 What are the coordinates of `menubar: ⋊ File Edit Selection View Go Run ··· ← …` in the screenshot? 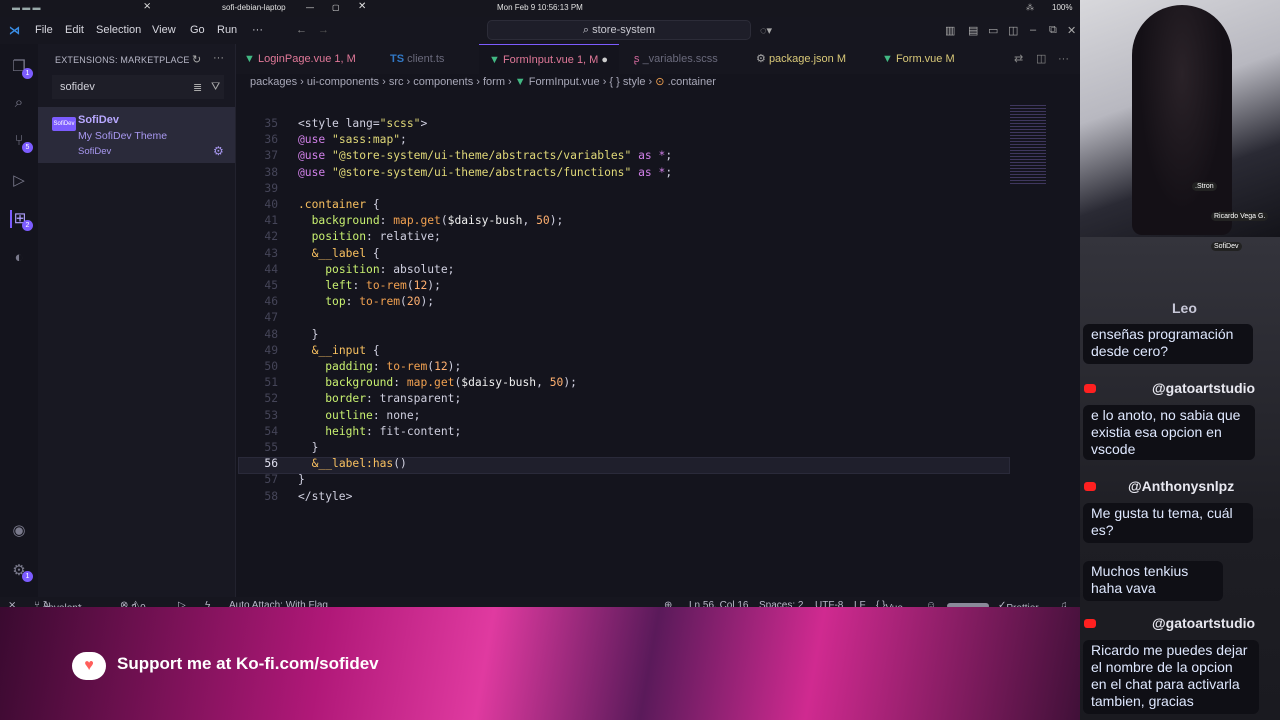 It's located at (540, 30).